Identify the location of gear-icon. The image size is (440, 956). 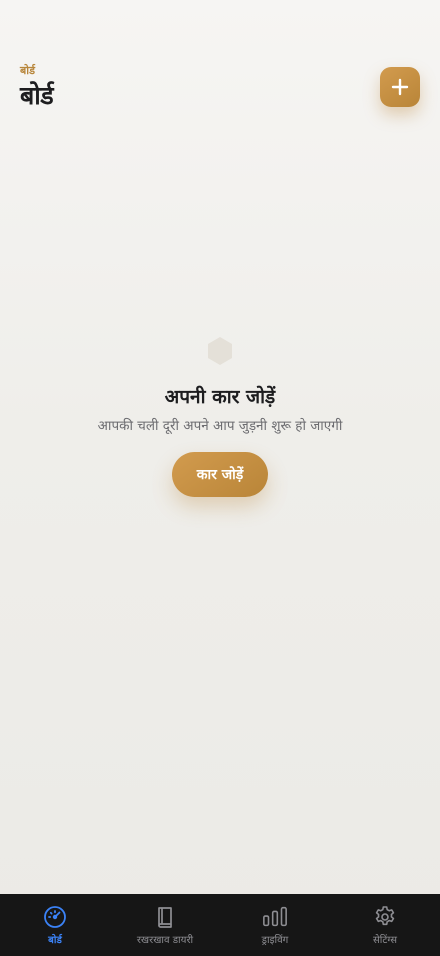
(385, 917).